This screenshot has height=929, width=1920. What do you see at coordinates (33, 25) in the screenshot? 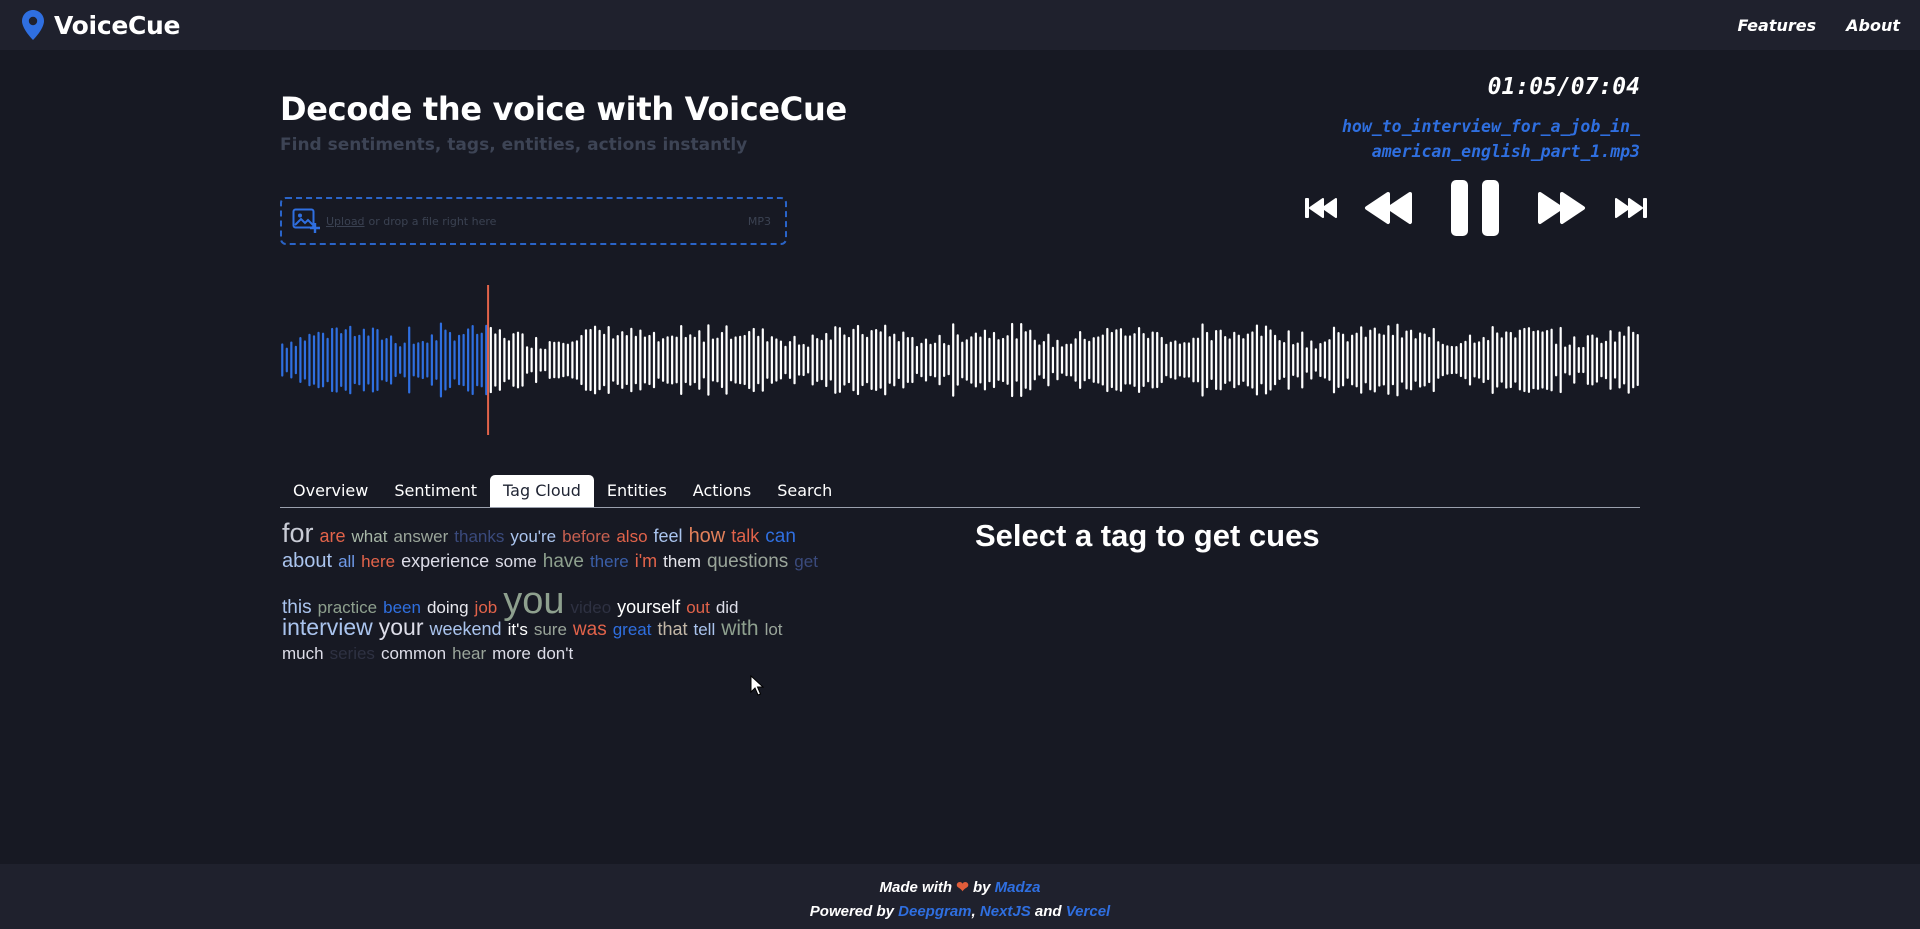
I see `location-pin-icon` at bounding box center [33, 25].